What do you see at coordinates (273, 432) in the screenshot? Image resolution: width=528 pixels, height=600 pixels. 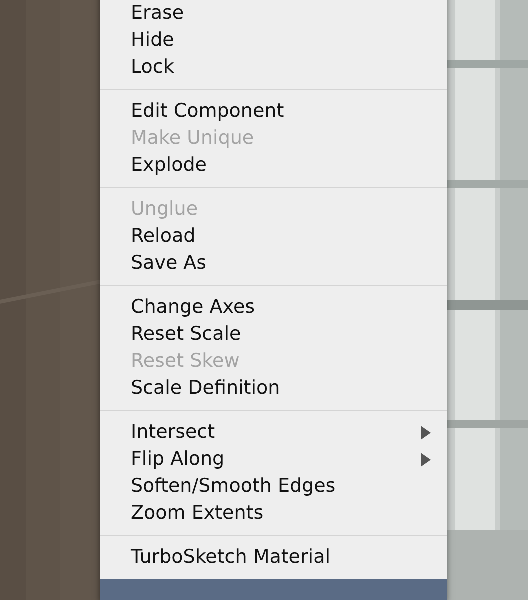 I see `menu-item: Intersect` at bounding box center [273, 432].